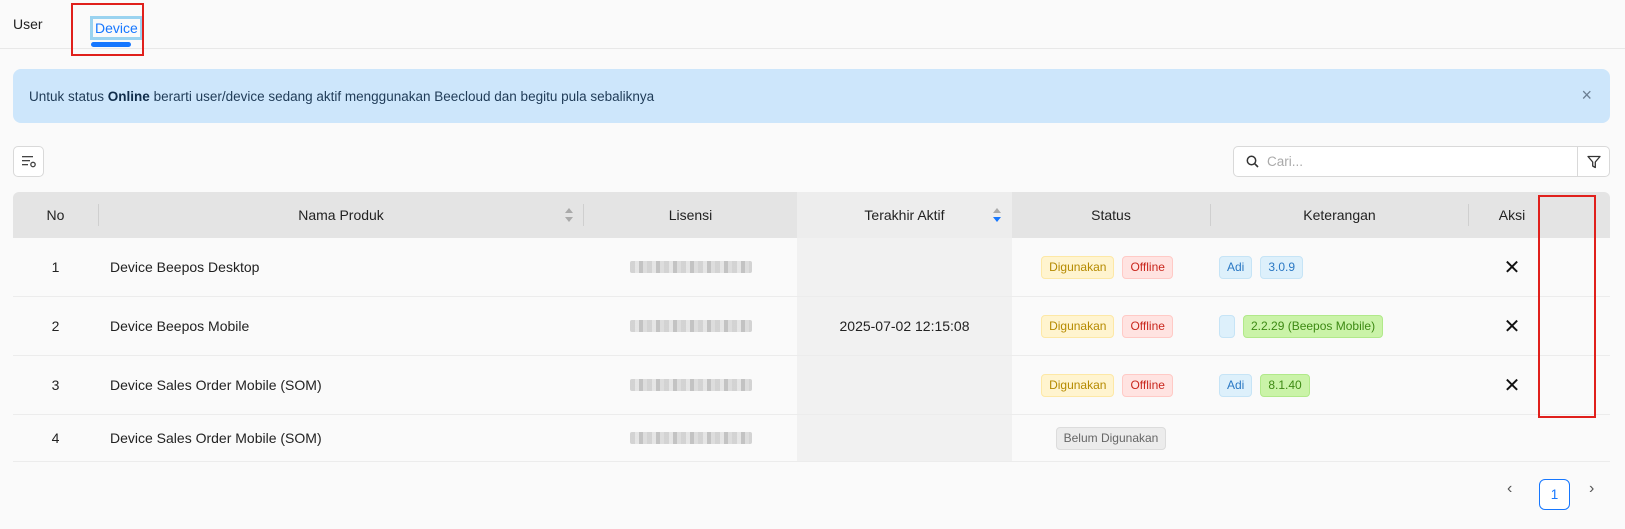  I want to click on column-header-terakhir-aktif: Terakhir Aktif, so click(904, 215).